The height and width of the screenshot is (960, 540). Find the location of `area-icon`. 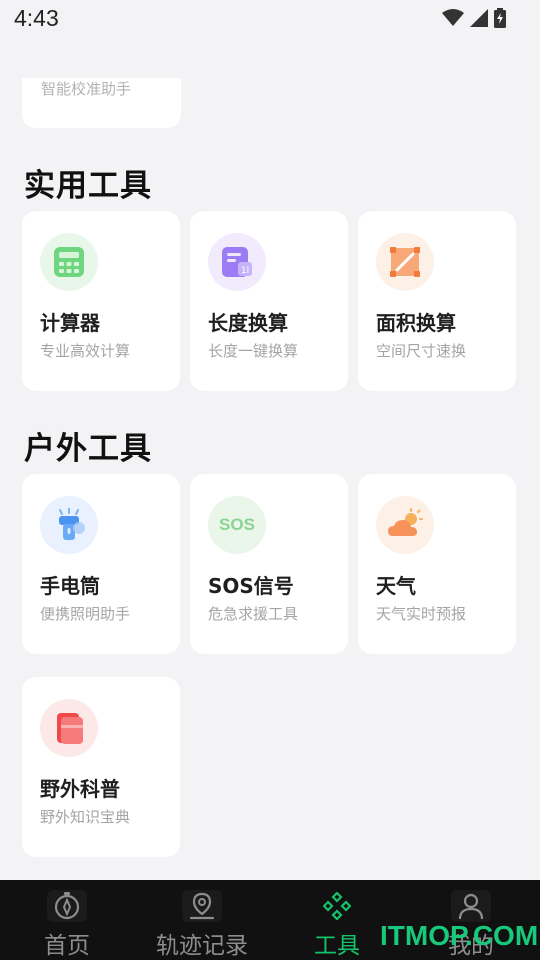

area-icon is located at coordinates (405, 262).